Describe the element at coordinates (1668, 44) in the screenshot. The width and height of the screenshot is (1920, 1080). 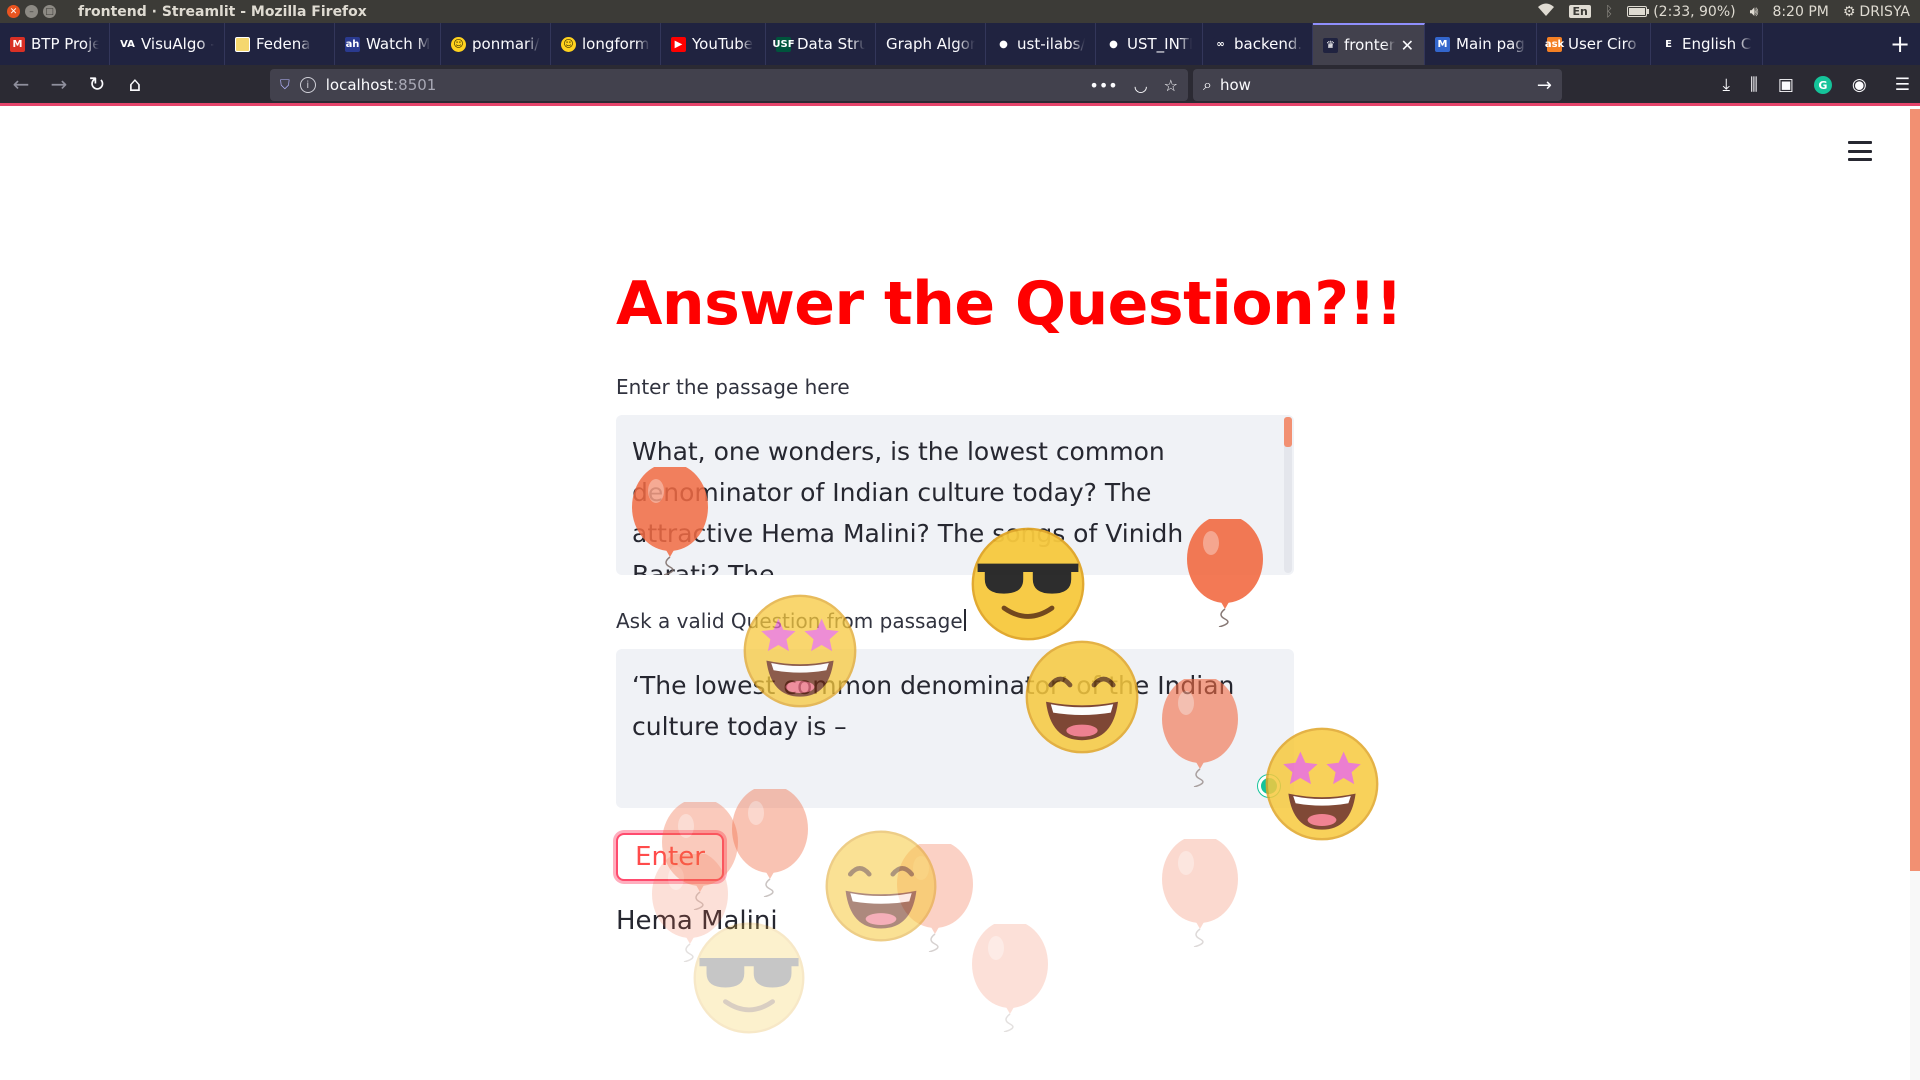
I see `wiki-icon: E` at that location.